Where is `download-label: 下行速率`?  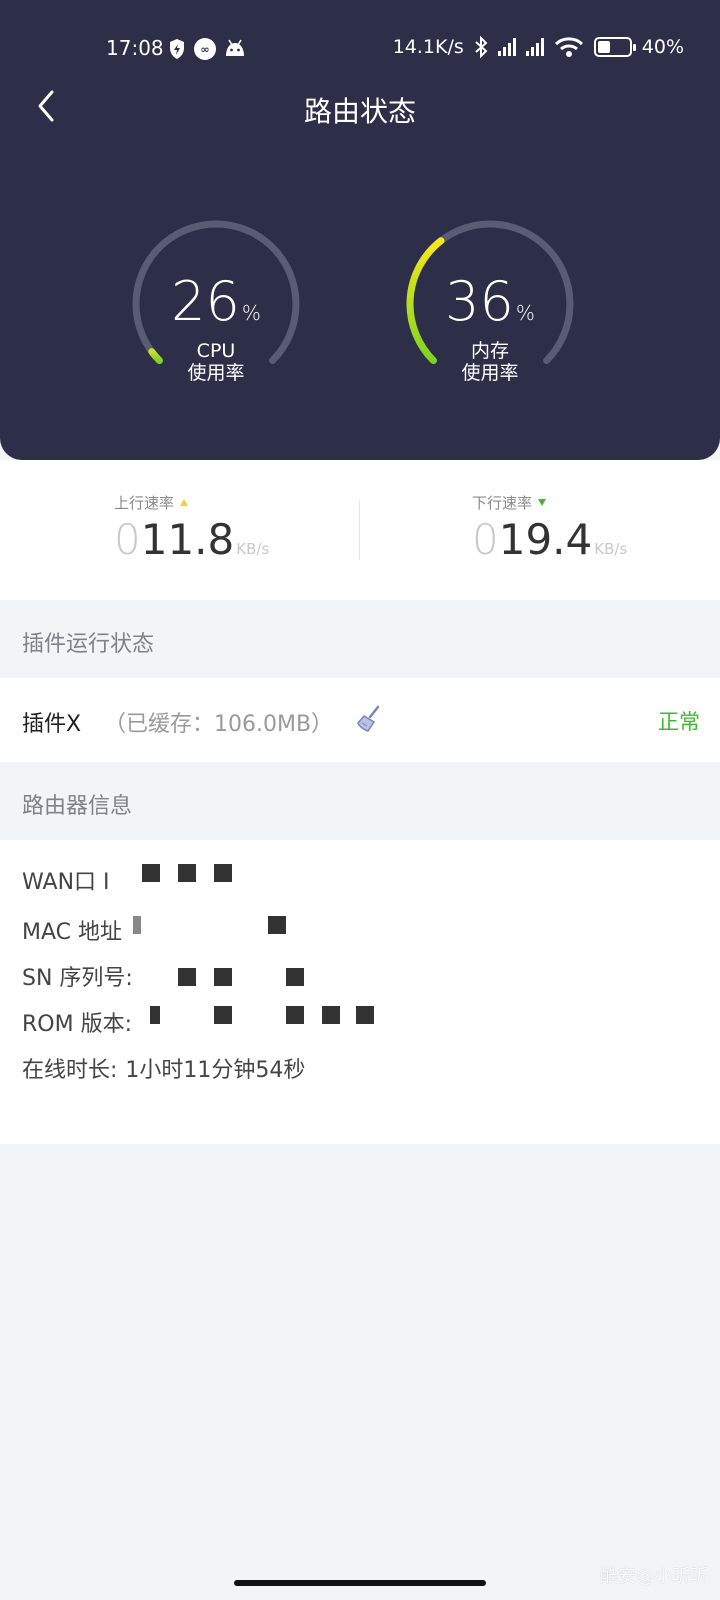
download-label: 下行速率 is located at coordinates (549, 502).